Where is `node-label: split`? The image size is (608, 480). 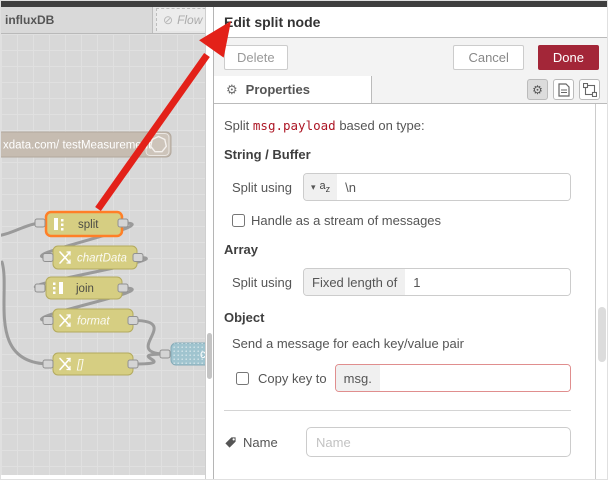 node-label: split is located at coordinates (88, 225).